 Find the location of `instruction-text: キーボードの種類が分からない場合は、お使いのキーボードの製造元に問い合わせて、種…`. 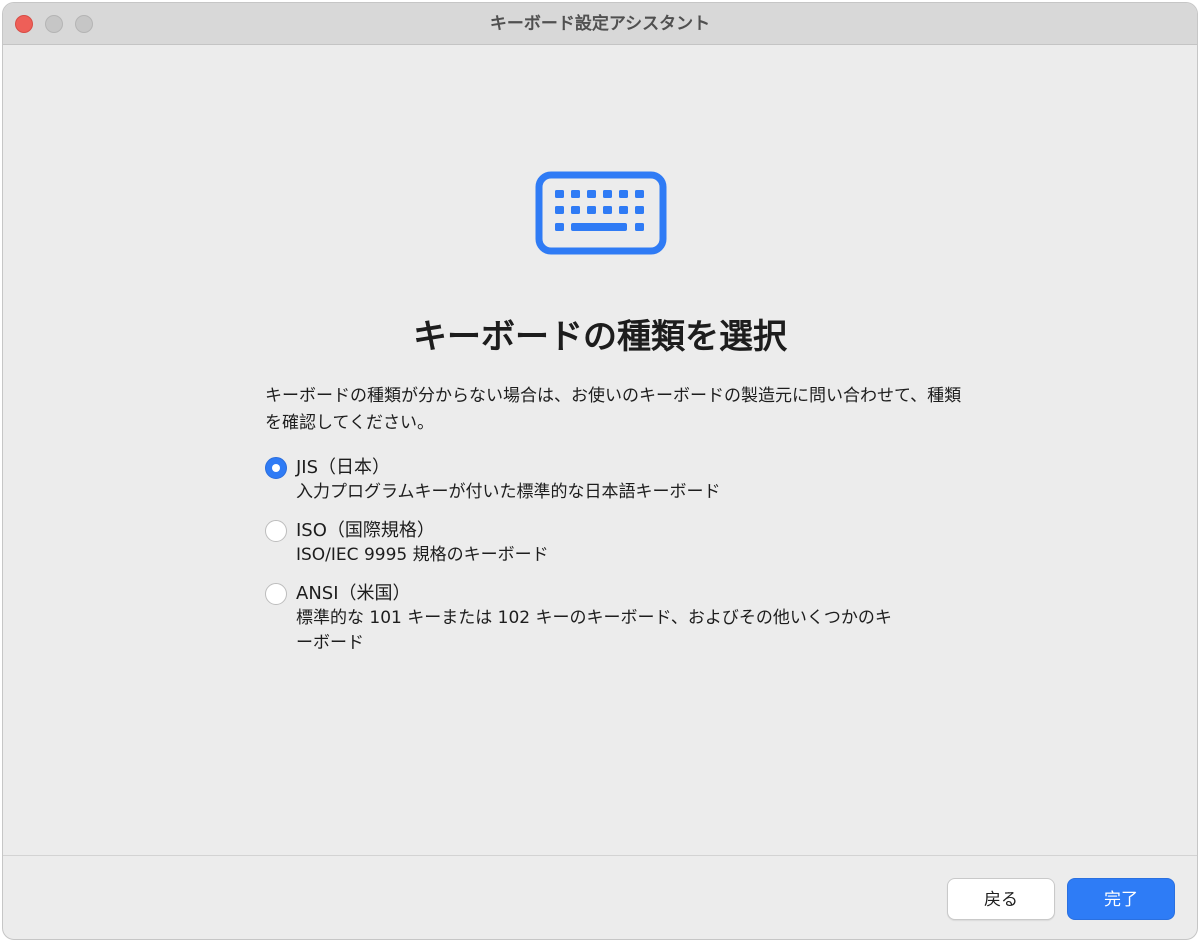

instruction-text: キーボードの種類が分からない場合は、お使いのキーボードの製造元に問い合わせて、種… is located at coordinates (613, 409).